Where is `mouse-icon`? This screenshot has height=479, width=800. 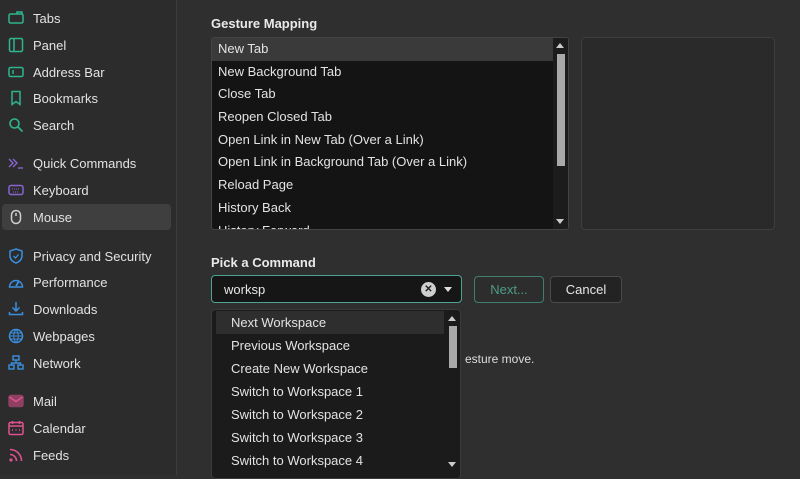
mouse-icon is located at coordinates (16, 217).